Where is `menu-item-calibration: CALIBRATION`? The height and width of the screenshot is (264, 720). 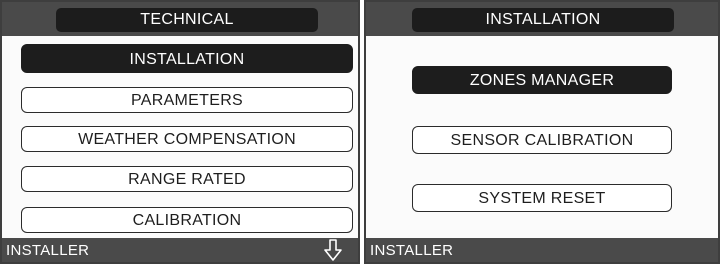 menu-item-calibration: CALIBRATION is located at coordinates (187, 220).